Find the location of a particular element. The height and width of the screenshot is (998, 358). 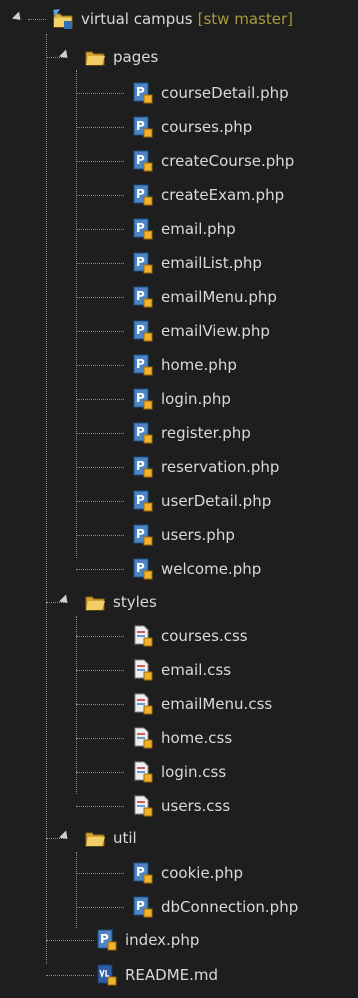

folder-label: styles is located at coordinates (135, 602).